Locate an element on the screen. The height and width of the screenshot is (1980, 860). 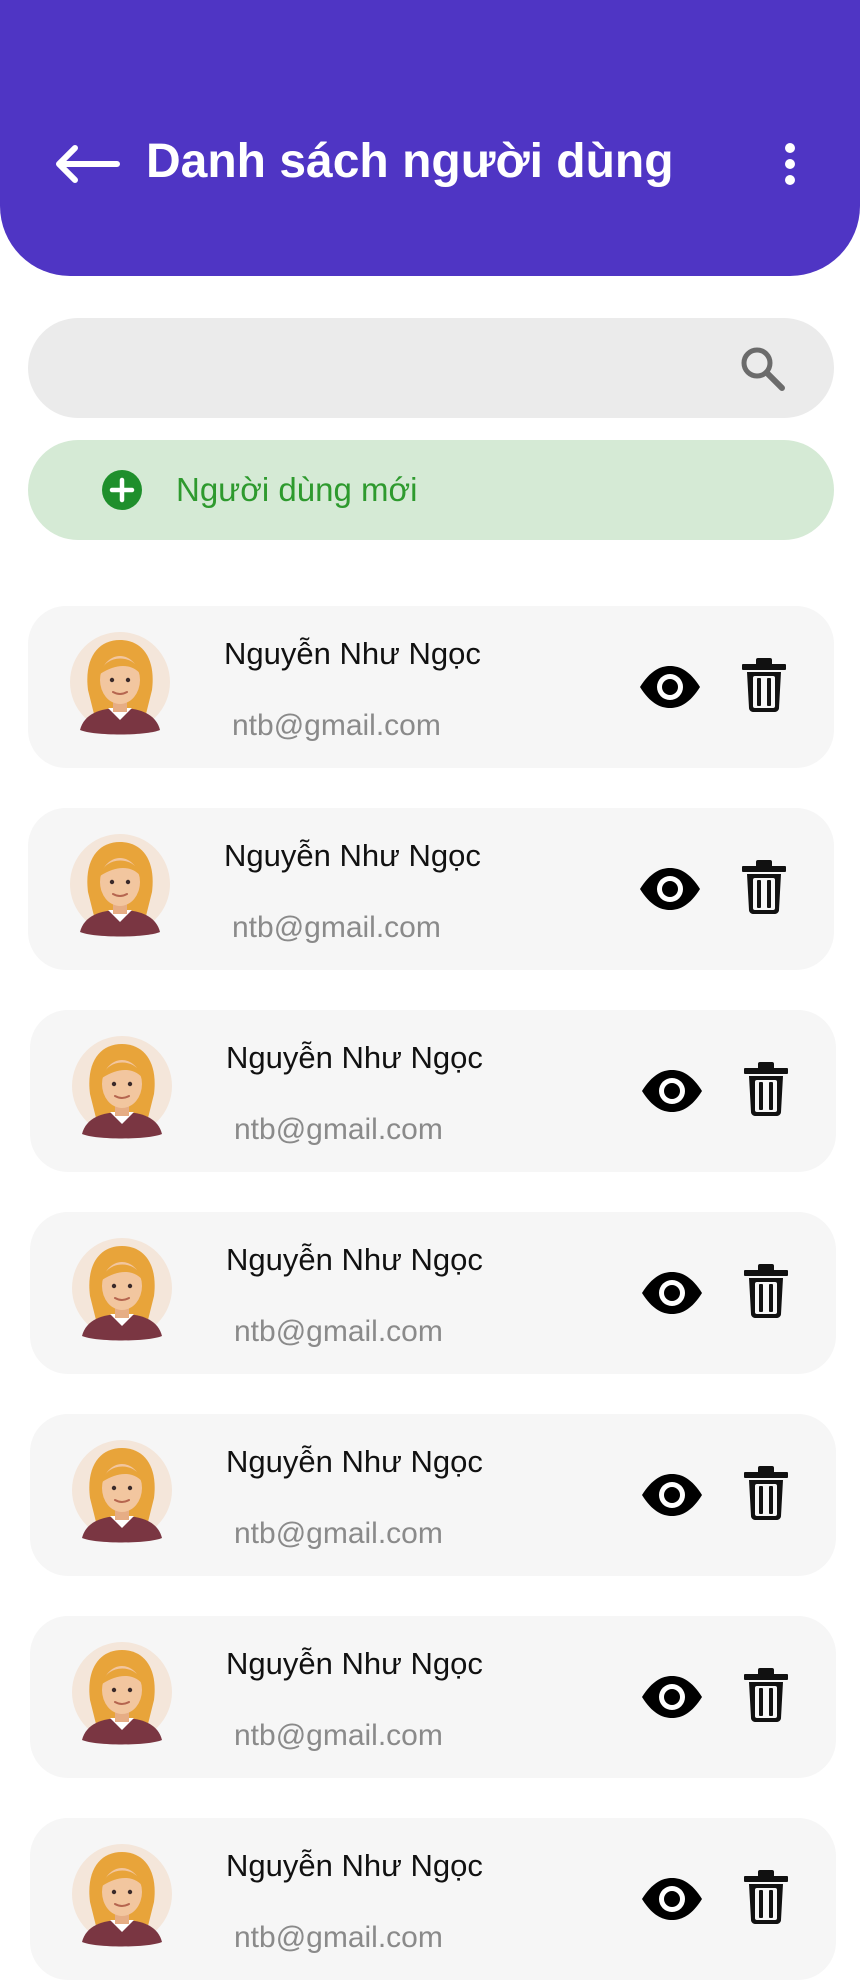
new-user-button: Người dùng mới is located at coordinates (431, 490).